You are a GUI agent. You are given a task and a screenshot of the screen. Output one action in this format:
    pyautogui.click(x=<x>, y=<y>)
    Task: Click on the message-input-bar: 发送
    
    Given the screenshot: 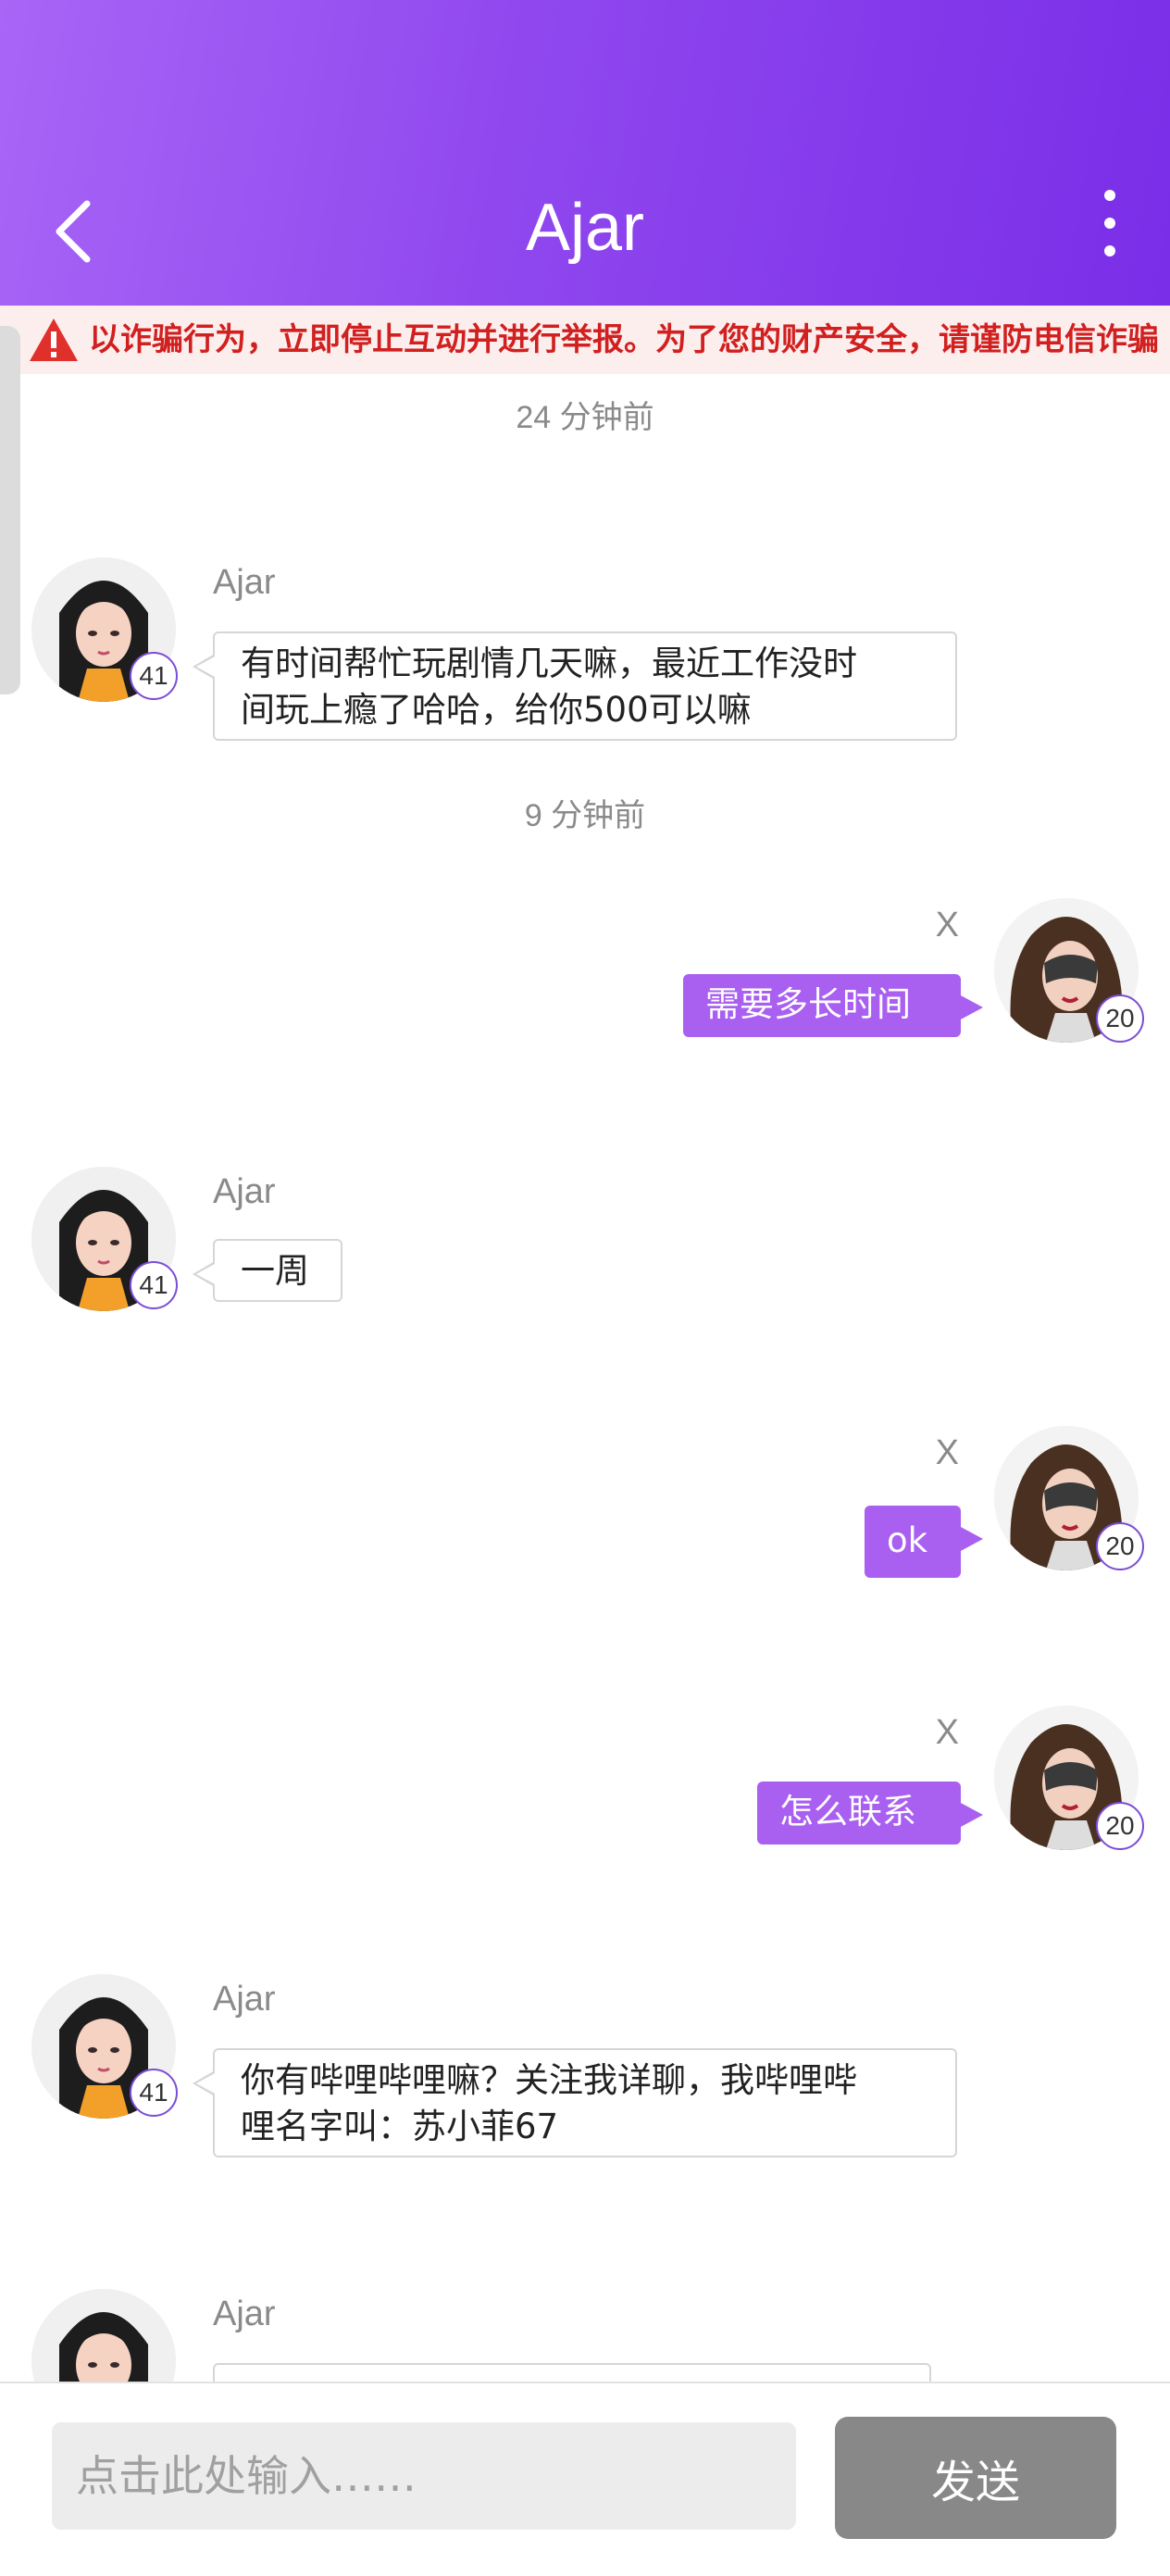 What is the action you would take?
    pyautogui.click(x=585, y=2479)
    